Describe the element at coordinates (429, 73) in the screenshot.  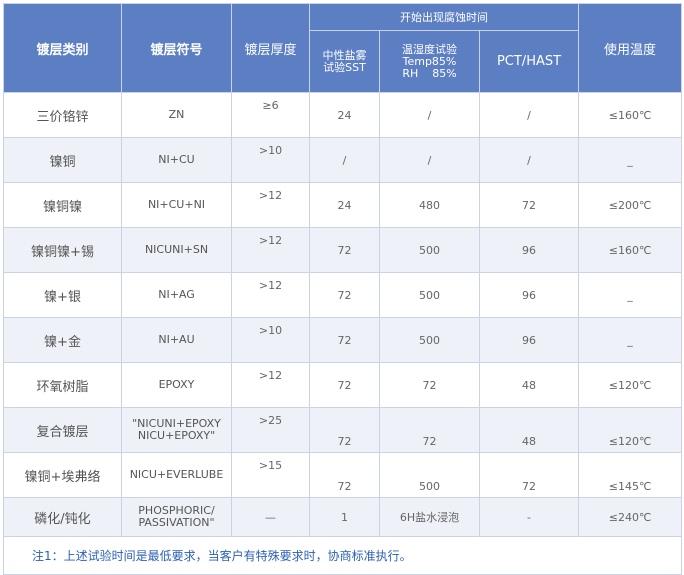
I see `header-humidity-line-3: RH 85%` at that location.